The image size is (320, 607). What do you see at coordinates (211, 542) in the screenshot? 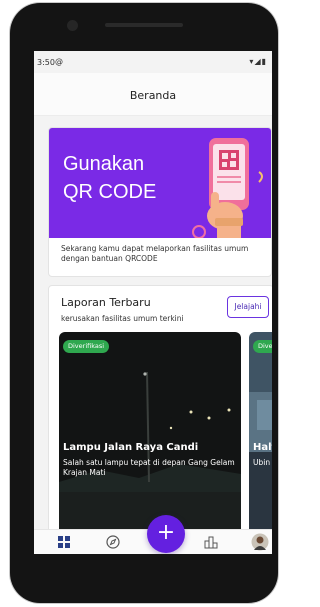
I see `building-icon` at bounding box center [211, 542].